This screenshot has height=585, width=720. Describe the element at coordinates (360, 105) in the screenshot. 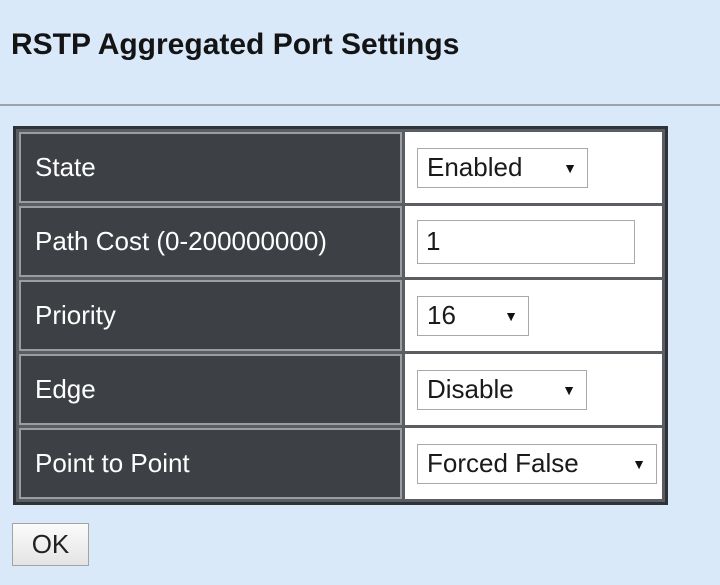

I see `divider` at that location.